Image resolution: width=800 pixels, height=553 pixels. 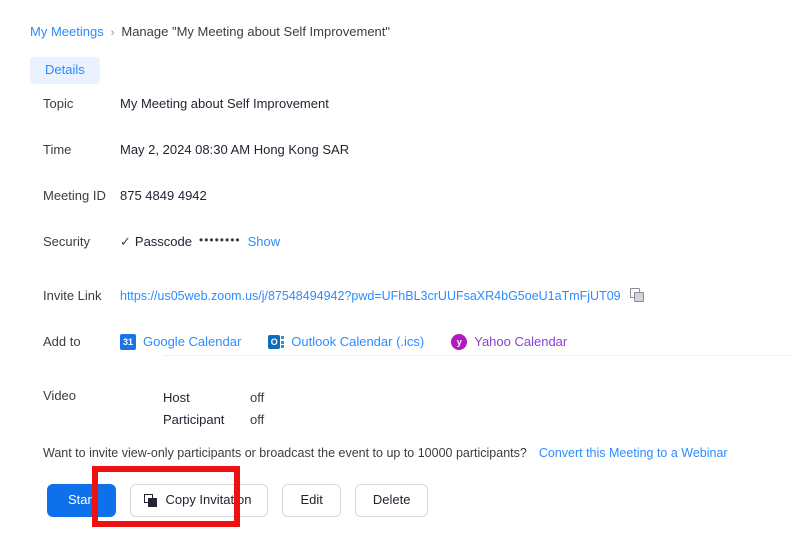 What do you see at coordinates (358, 341) in the screenshot?
I see `outlook-calendar-label: Outlook Calendar (.ics)` at bounding box center [358, 341].